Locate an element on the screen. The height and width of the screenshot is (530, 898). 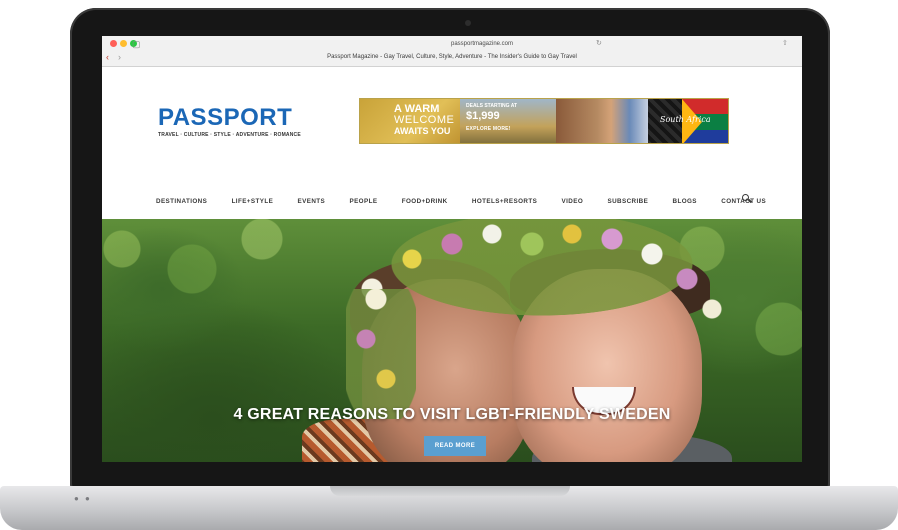
ad-deals-label: DEALS STARTING AT is located at coordinates (492, 106).